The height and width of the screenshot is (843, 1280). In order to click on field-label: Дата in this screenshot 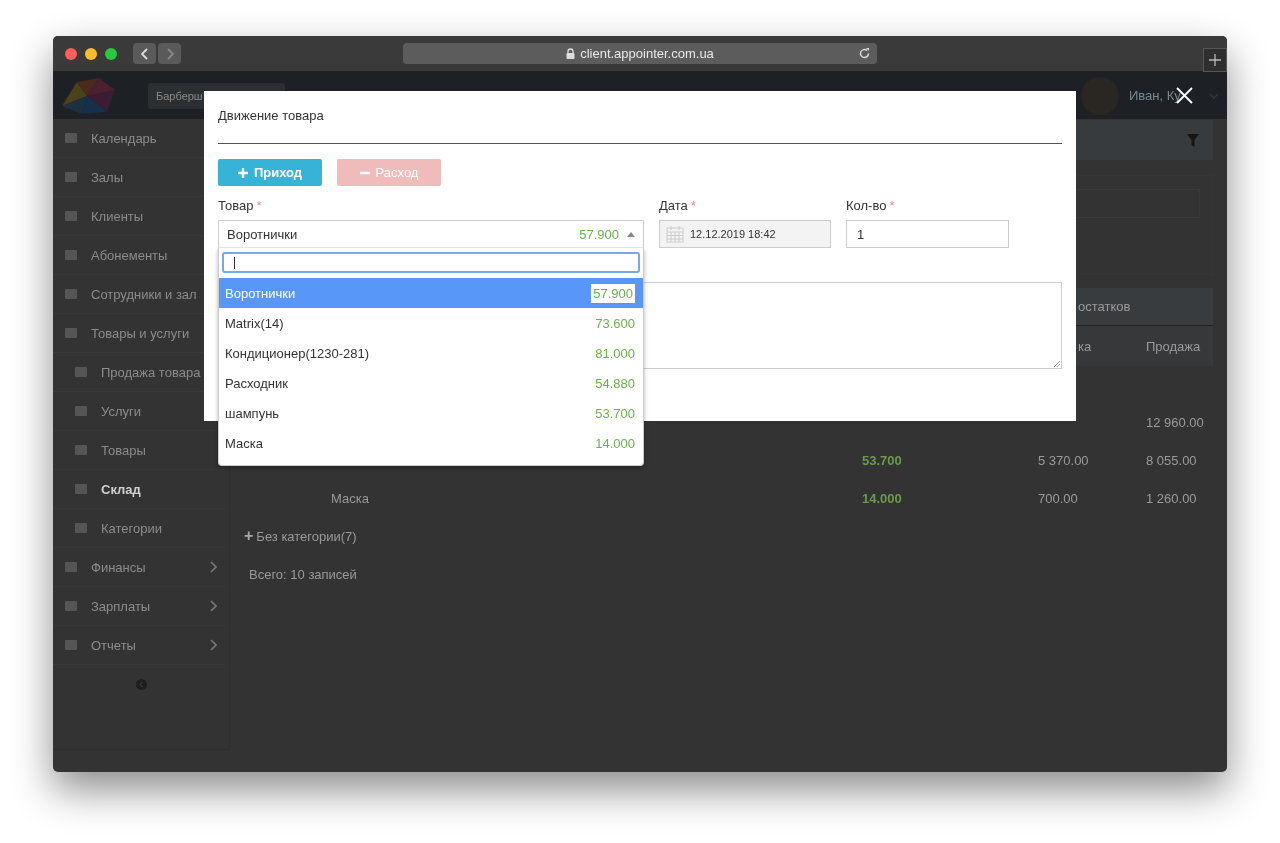, I will do `click(673, 206)`.